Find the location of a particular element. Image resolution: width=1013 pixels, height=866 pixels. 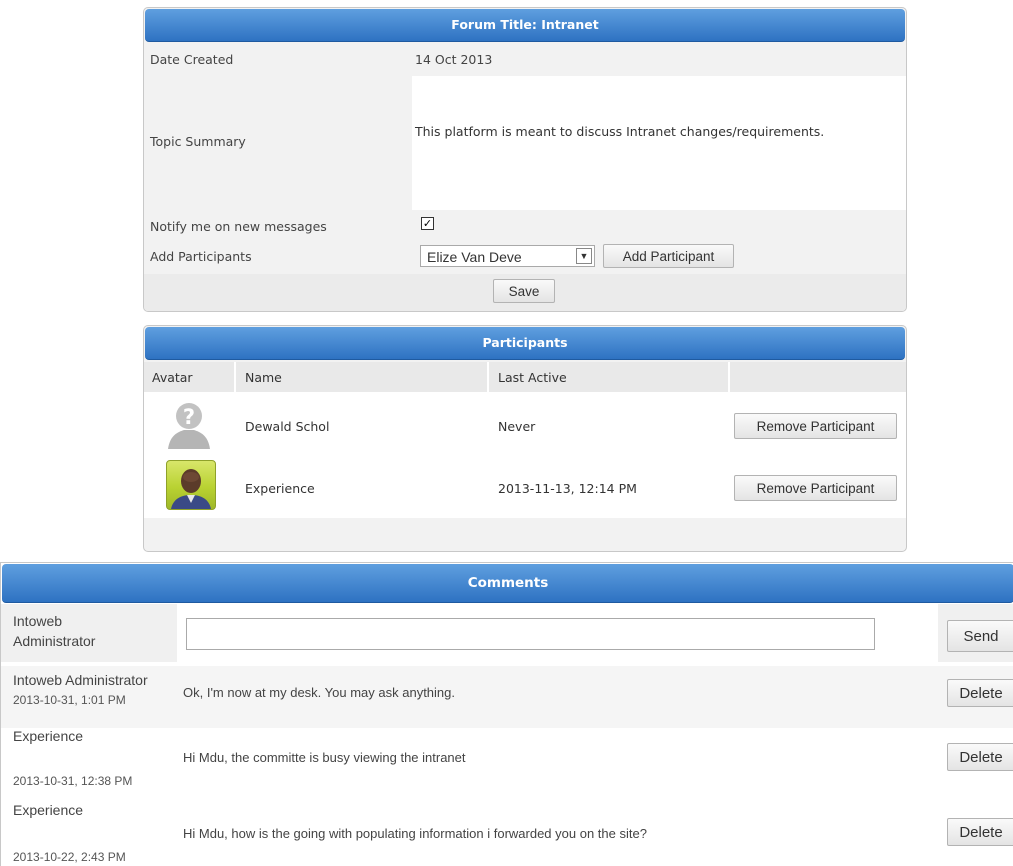

notify-row: Notify me on new messages ✓ is located at coordinates (525, 226).